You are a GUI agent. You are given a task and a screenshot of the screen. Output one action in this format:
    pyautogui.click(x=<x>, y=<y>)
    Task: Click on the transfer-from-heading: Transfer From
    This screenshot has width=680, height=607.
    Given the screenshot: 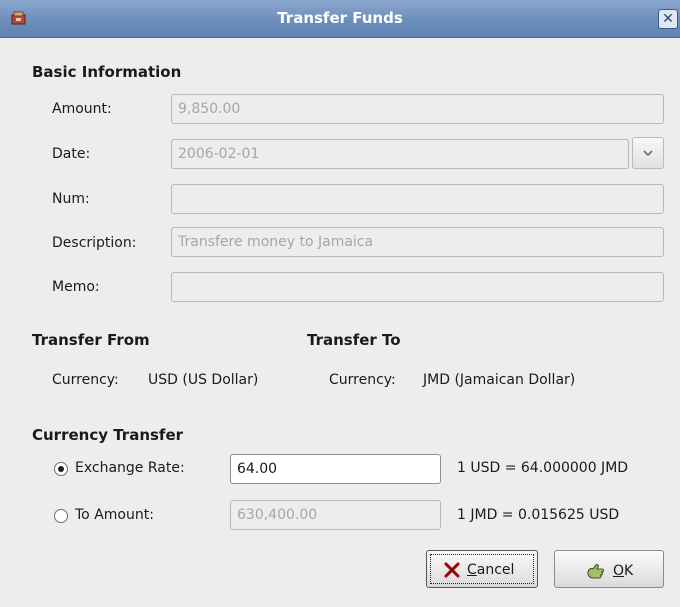 What is the action you would take?
    pyautogui.click(x=91, y=340)
    